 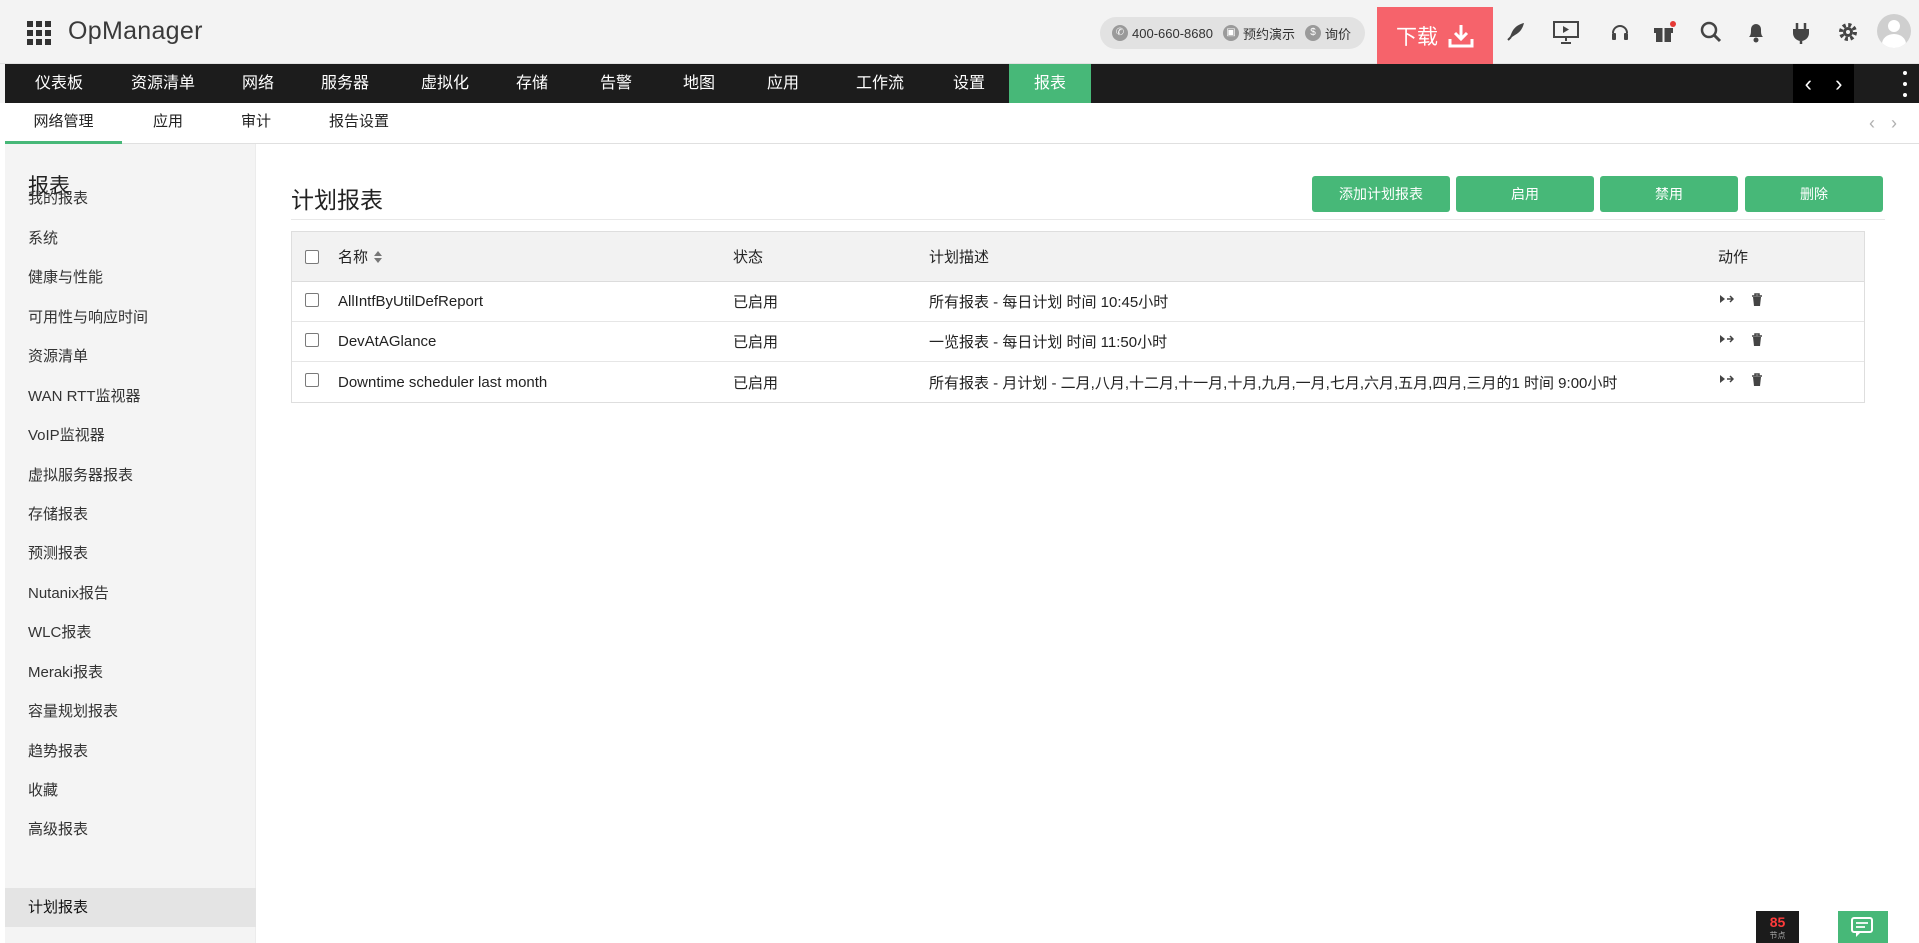 What do you see at coordinates (130, 277) in the screenshot?
I see `sidebar-item-health-performance: 健康与性能` at bounding box center [130, 277].